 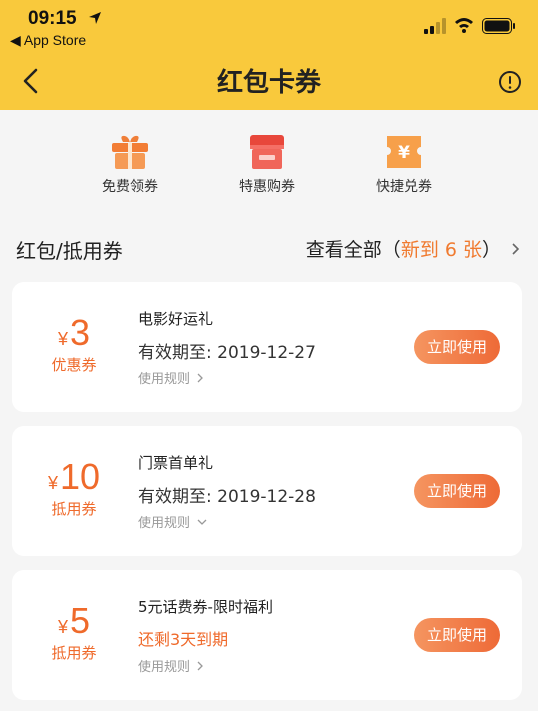 I want to click on back-to-app-store: ◀ App Store, so click(x=48, y=40).